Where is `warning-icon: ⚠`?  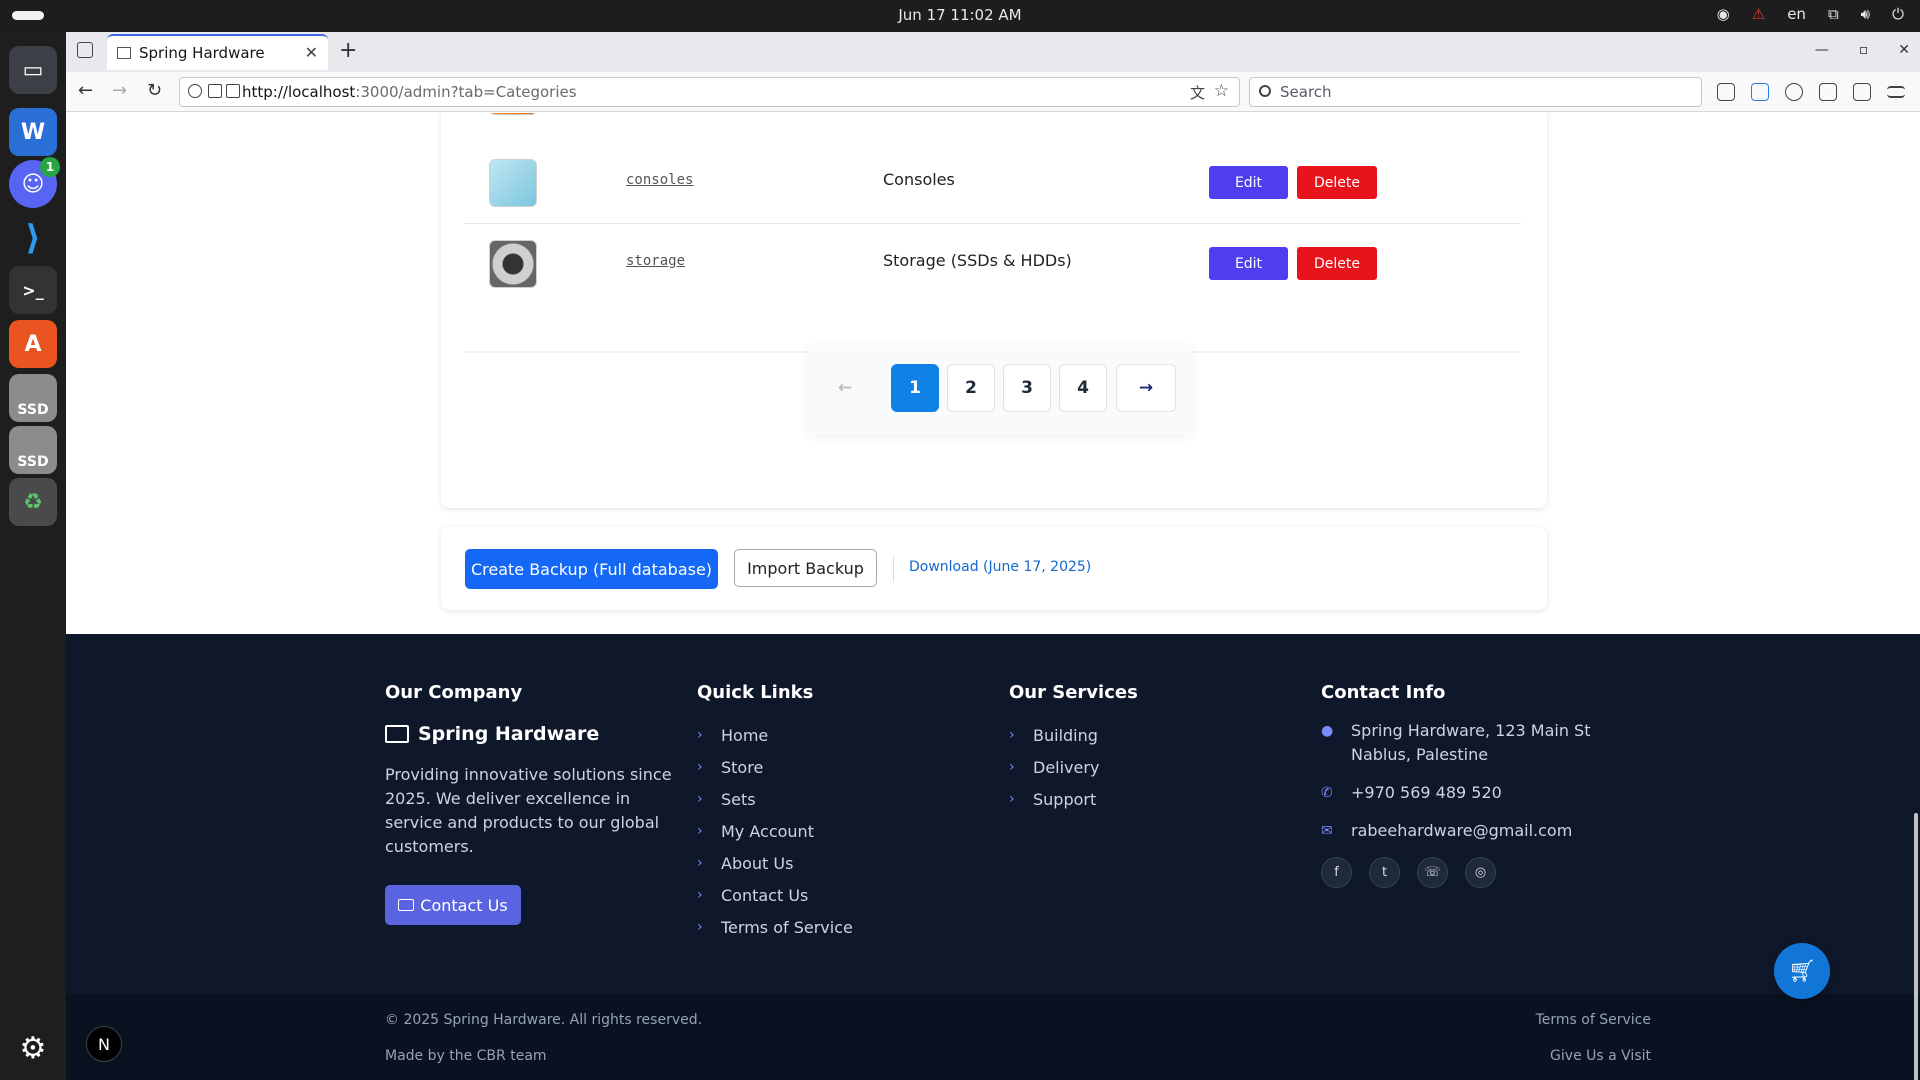 warning-icon: ⚠ is located at coordinates (1758, 14).